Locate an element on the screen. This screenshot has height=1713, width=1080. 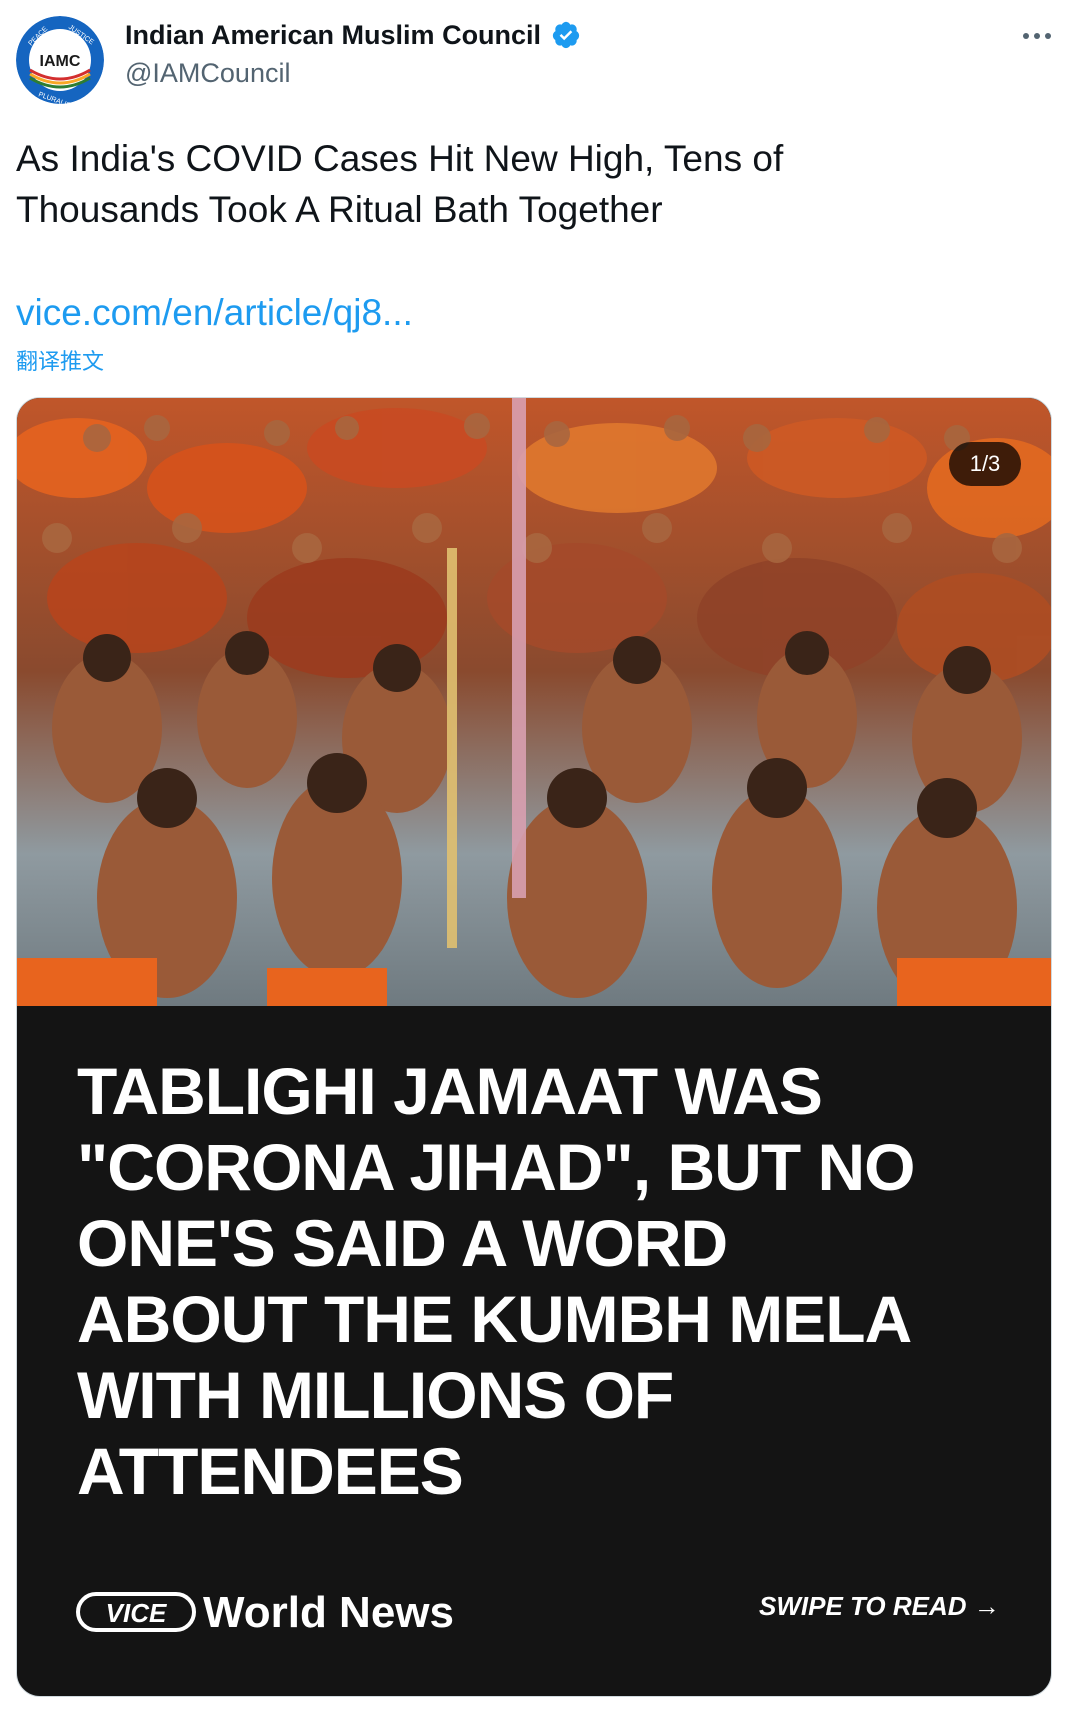
headline-line: WITH MILLIONS OF is located at coordinates (375, 1395).